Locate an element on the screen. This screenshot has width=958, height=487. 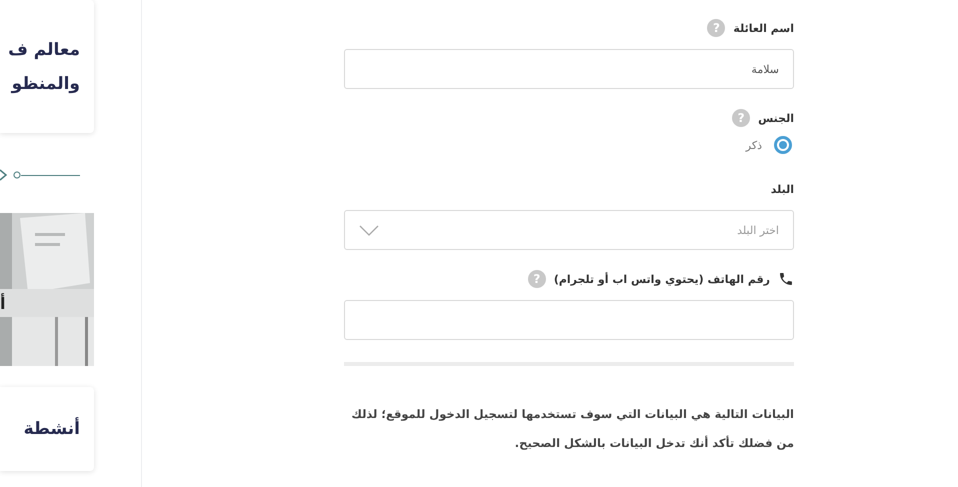
option-label: ذكر is located at coordinates (754, 145).